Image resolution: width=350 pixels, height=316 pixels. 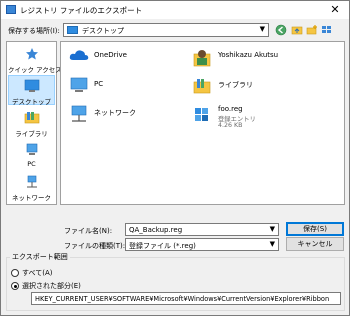 I want to click on filetype-value: 登録ファイル (*.reg), so click(x=162, y=246).